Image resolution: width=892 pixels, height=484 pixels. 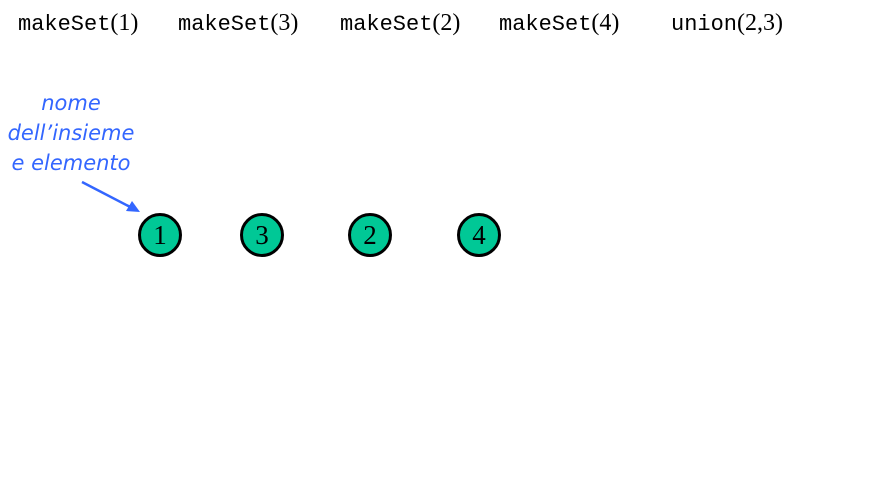 I want to click on operation-makeset-3: makeSet(3), so click(x=238, y=24).